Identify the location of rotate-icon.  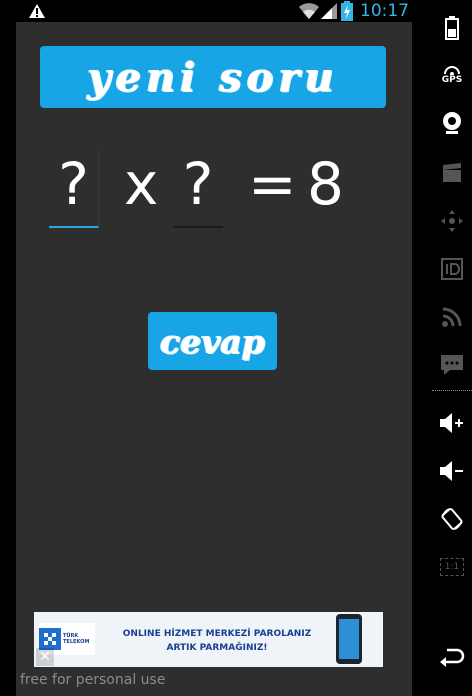
(452, 519).